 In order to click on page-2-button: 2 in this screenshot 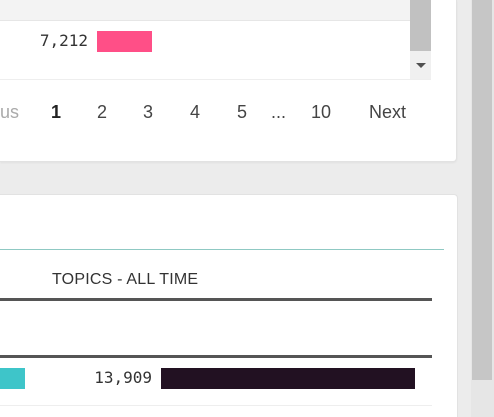, I will do `click(102, 112)`.